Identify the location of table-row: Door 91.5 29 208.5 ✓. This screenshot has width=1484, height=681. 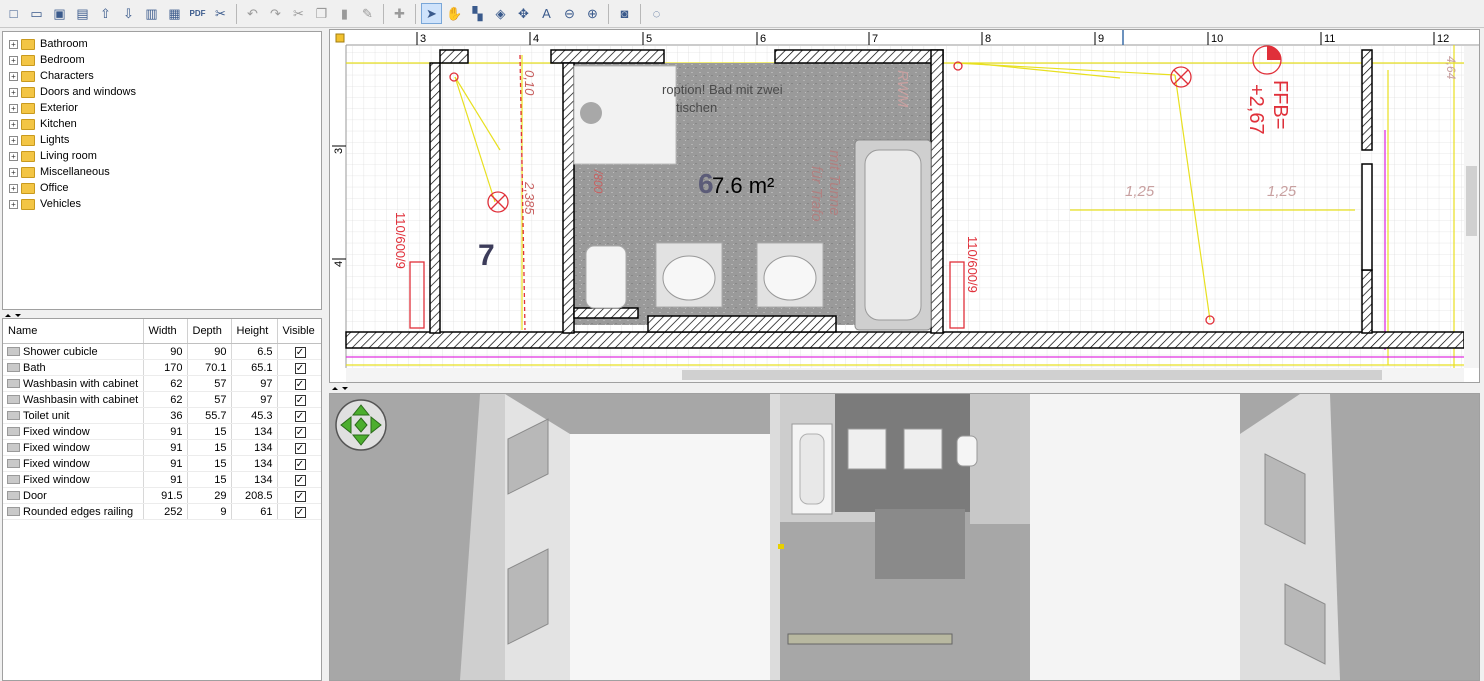
(162, 495).